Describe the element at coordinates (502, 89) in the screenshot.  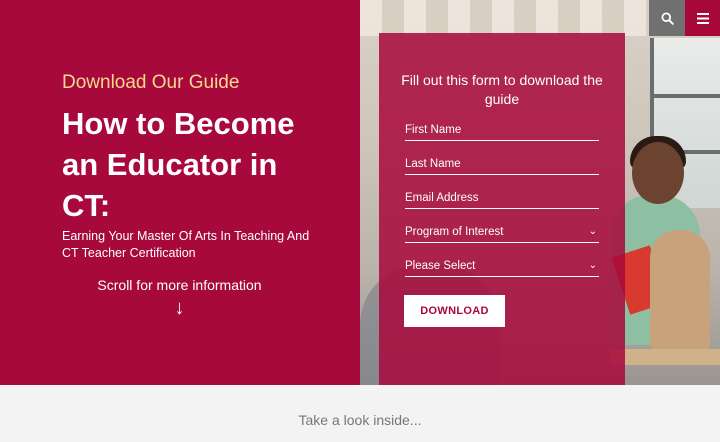
I see `form-heading: Fill out this form to download the guide` at that location.